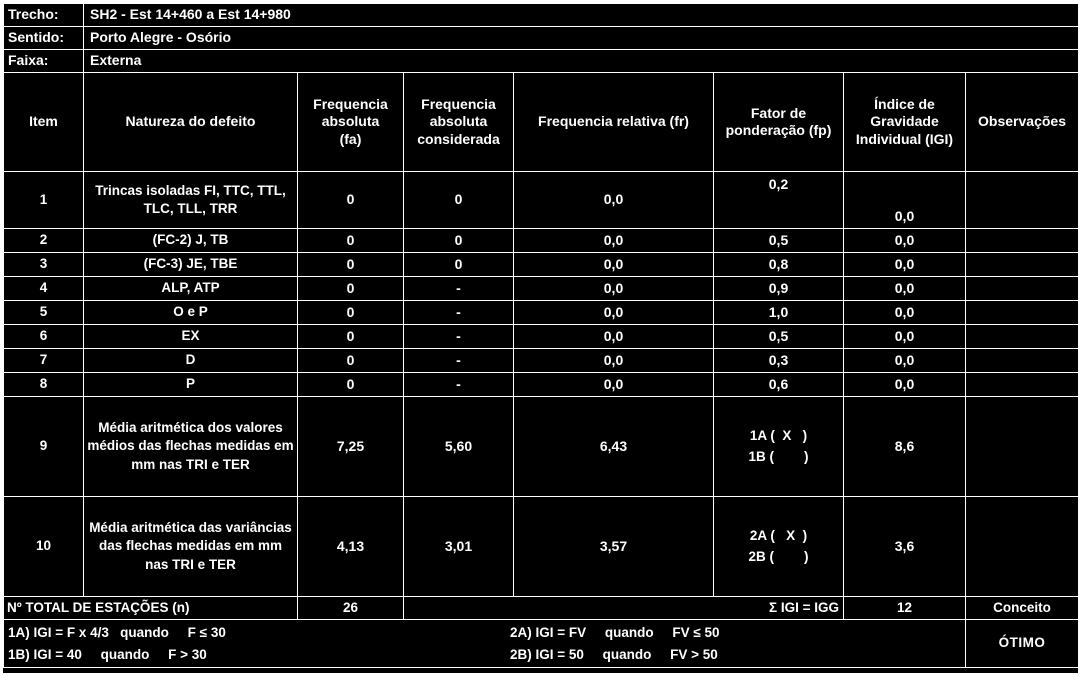  I want to click on cell-fp: 0,6, so click(778, 384).